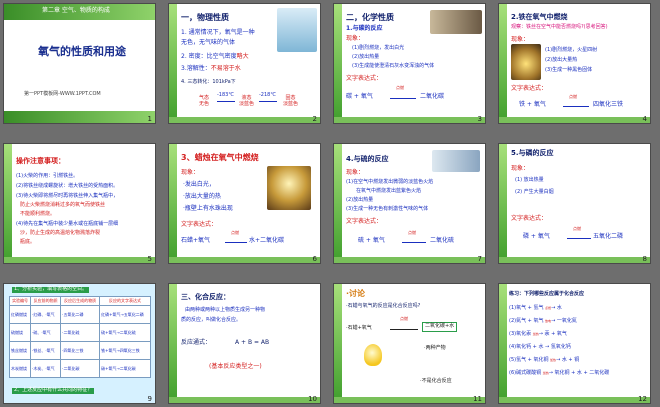  What do you see at coordinates (267, 240) in the screenshot?
I see `equation-product: 水+二氧化碳` at bounding box center [267, 240].